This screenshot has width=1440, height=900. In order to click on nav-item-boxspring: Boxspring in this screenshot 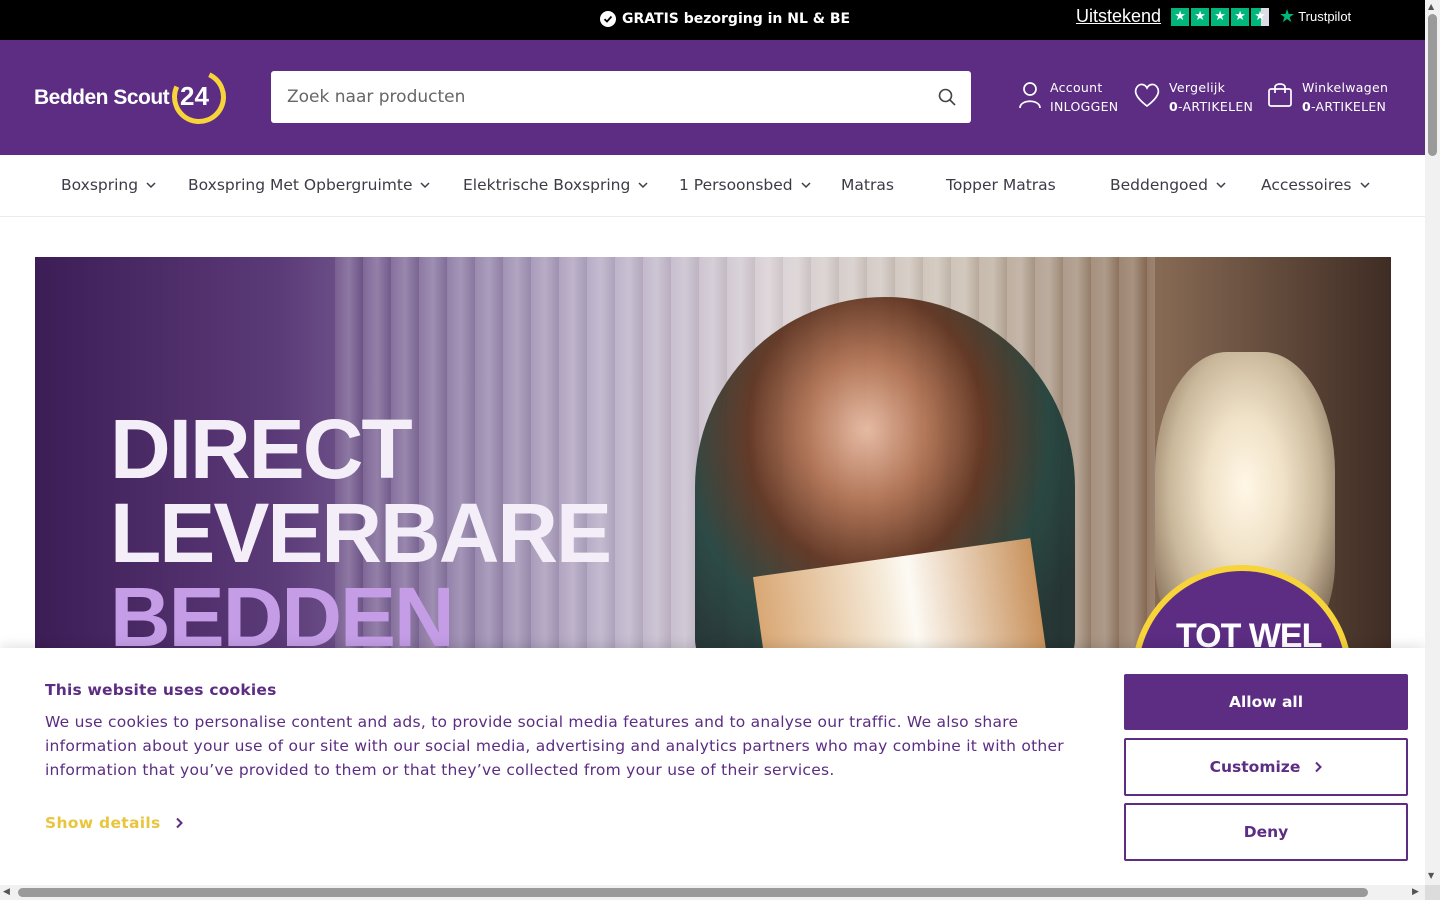, I will do `click(108, 185)`.